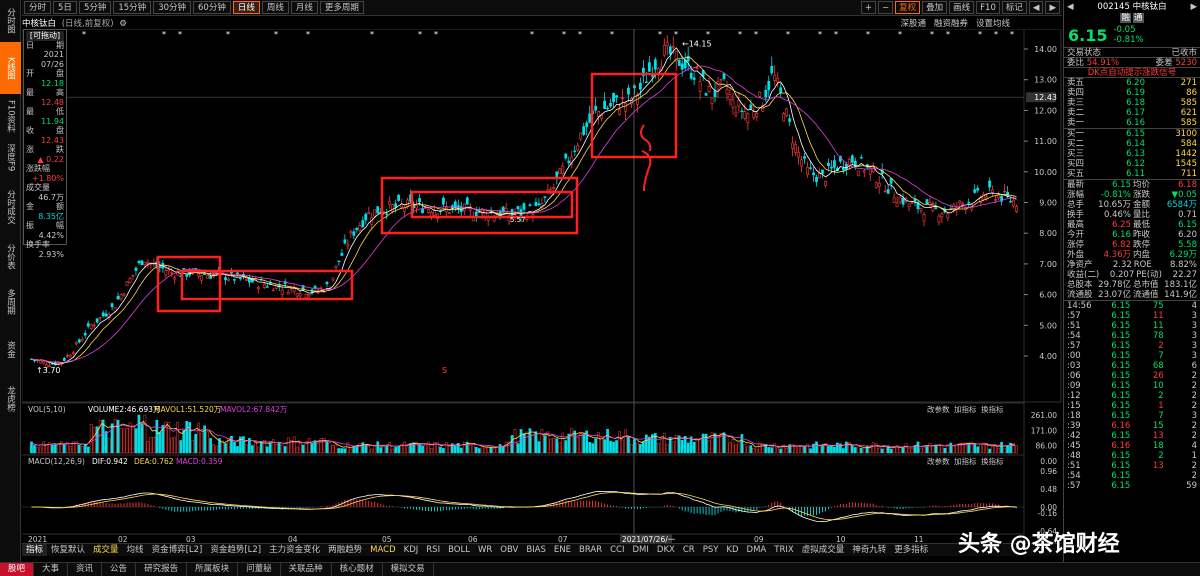  I want to click on left-tab-0: 分时图, so click(10, 21).